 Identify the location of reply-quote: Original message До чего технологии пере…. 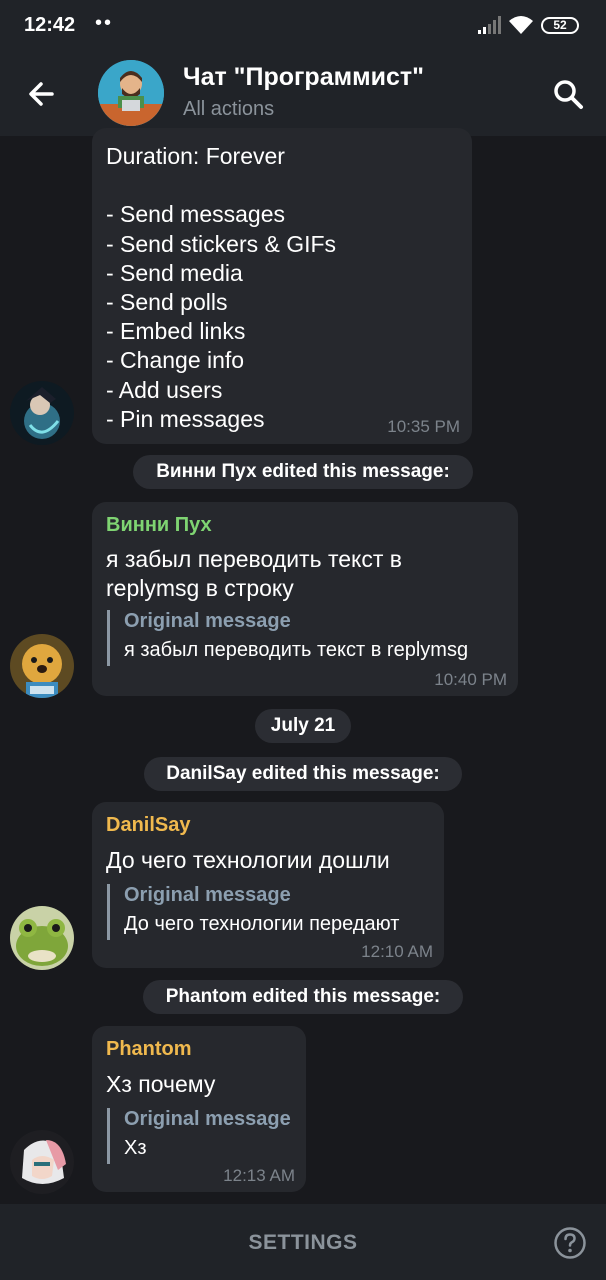
(253, 912).